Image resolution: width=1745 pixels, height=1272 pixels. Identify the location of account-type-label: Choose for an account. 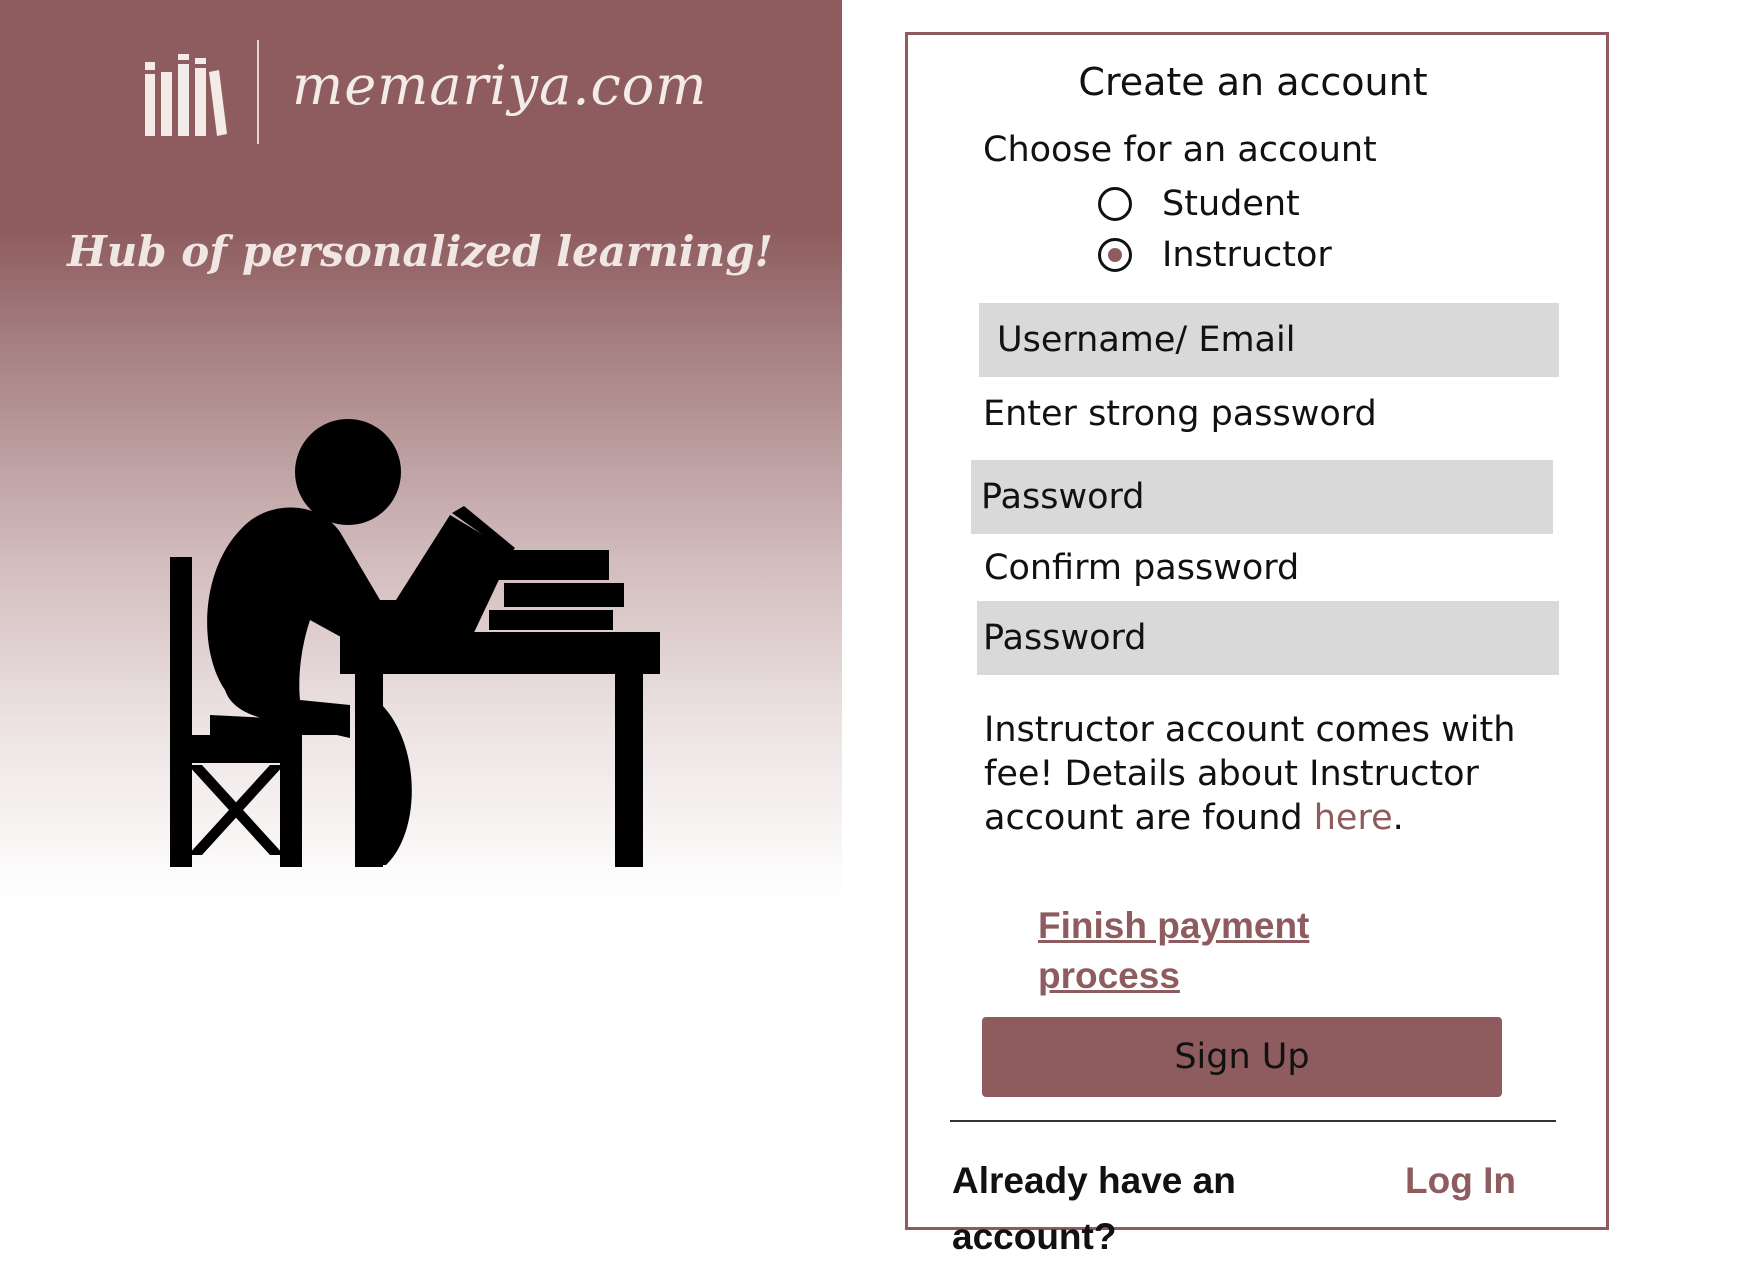
(1180, 150).